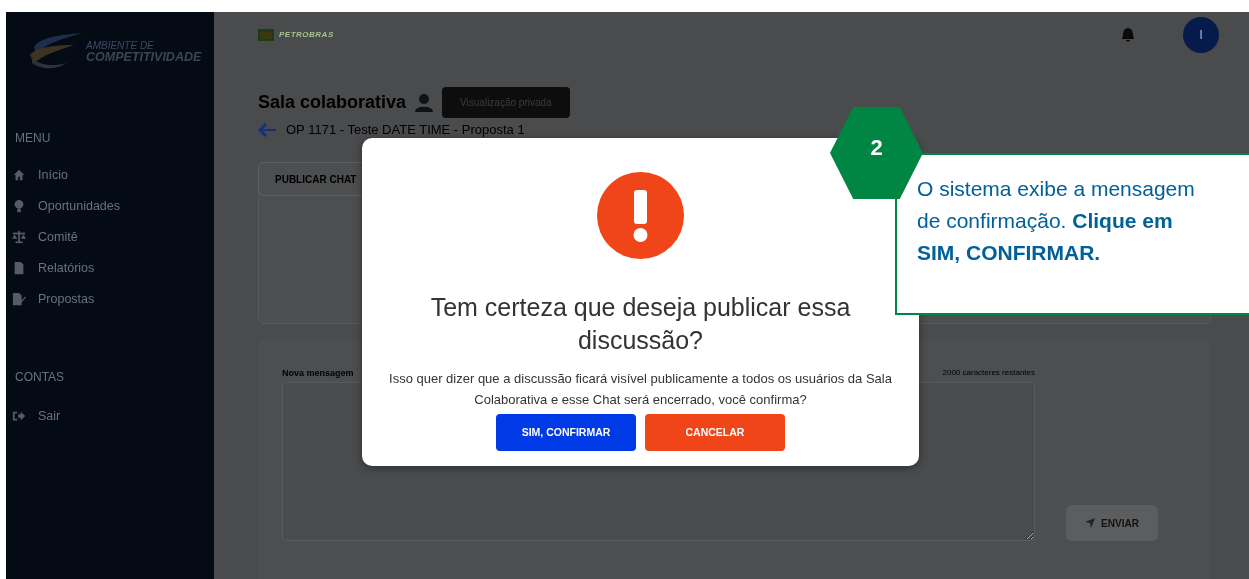  I want to click on back-arrow-icon, so click(267, 129).